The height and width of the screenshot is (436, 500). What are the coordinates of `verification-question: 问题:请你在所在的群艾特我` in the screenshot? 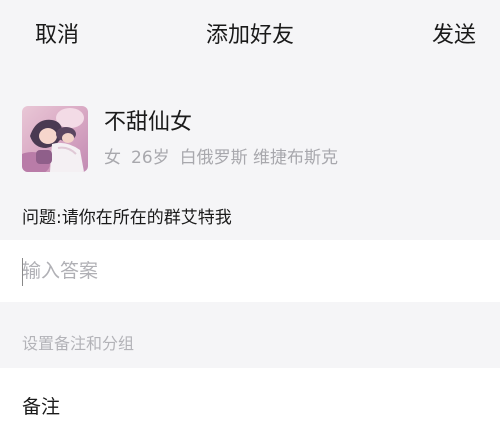 It's located at (127, 218).